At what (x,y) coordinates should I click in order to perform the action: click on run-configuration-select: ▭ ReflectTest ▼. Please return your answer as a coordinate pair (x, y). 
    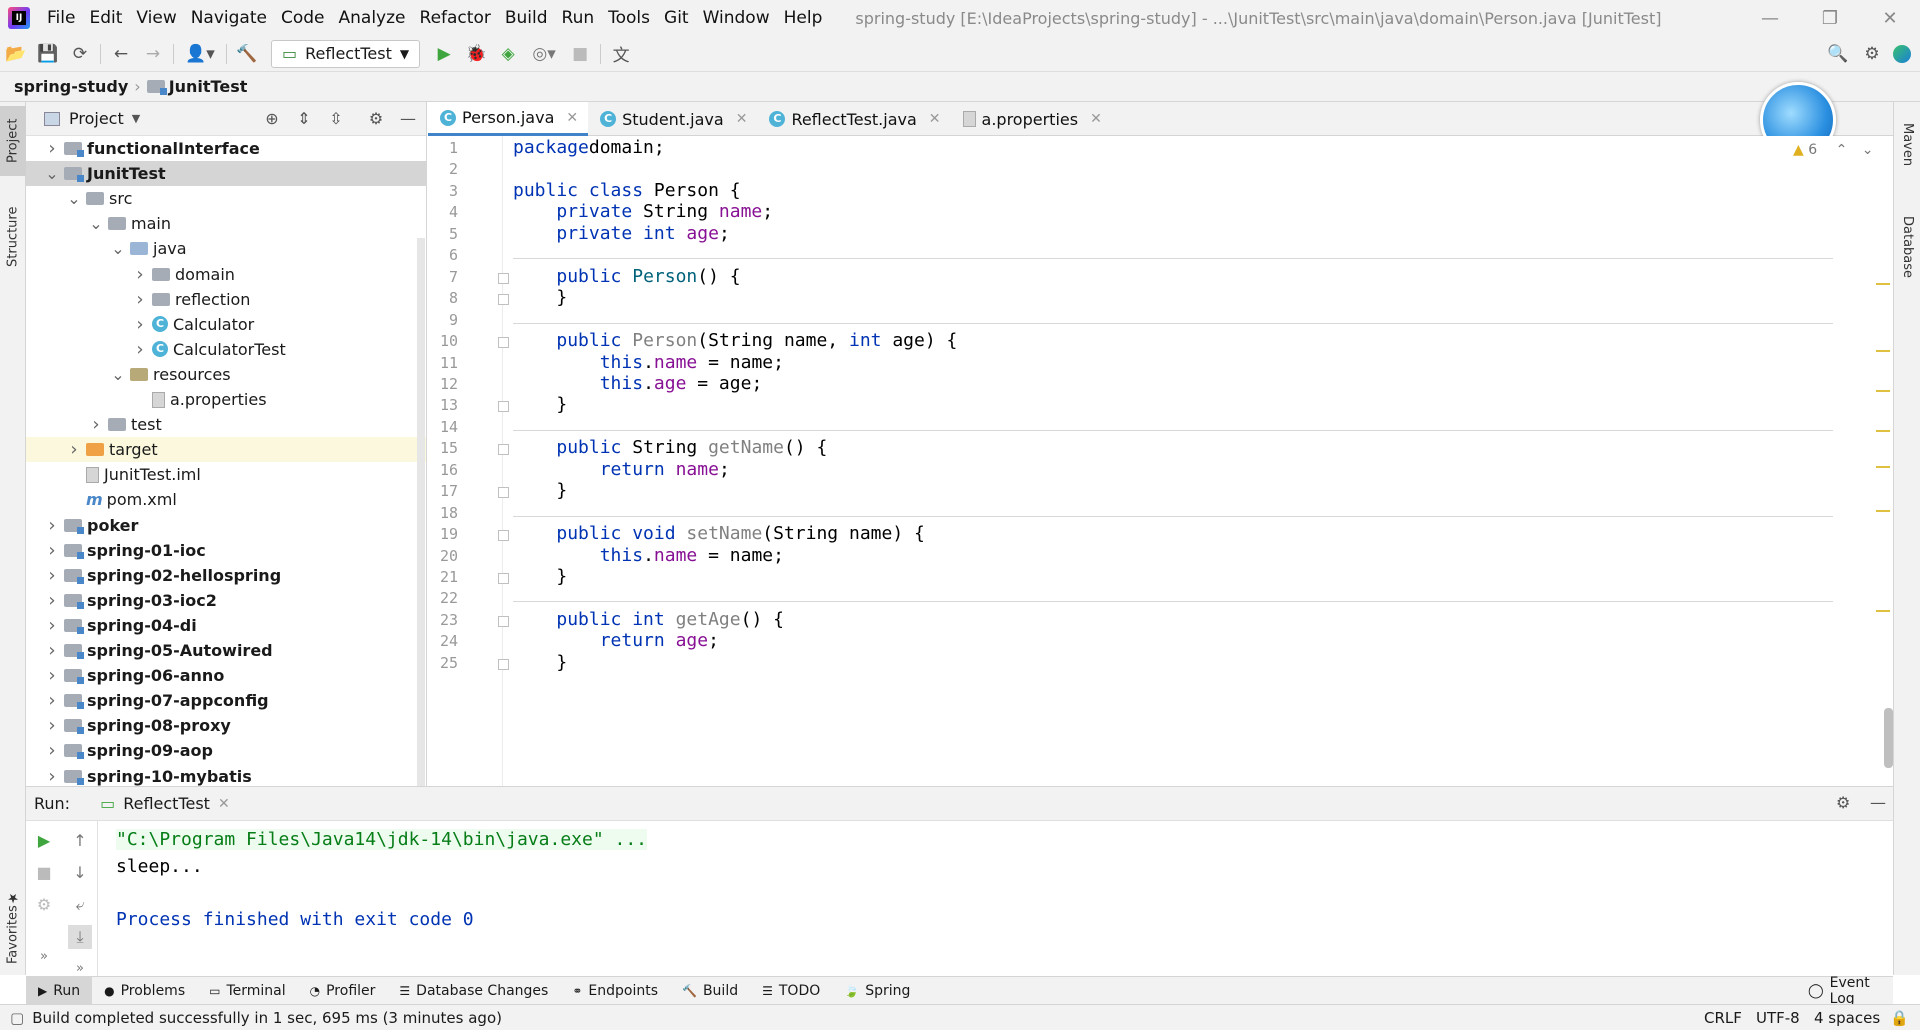
    Looking at the image, I should click on (346, 53).